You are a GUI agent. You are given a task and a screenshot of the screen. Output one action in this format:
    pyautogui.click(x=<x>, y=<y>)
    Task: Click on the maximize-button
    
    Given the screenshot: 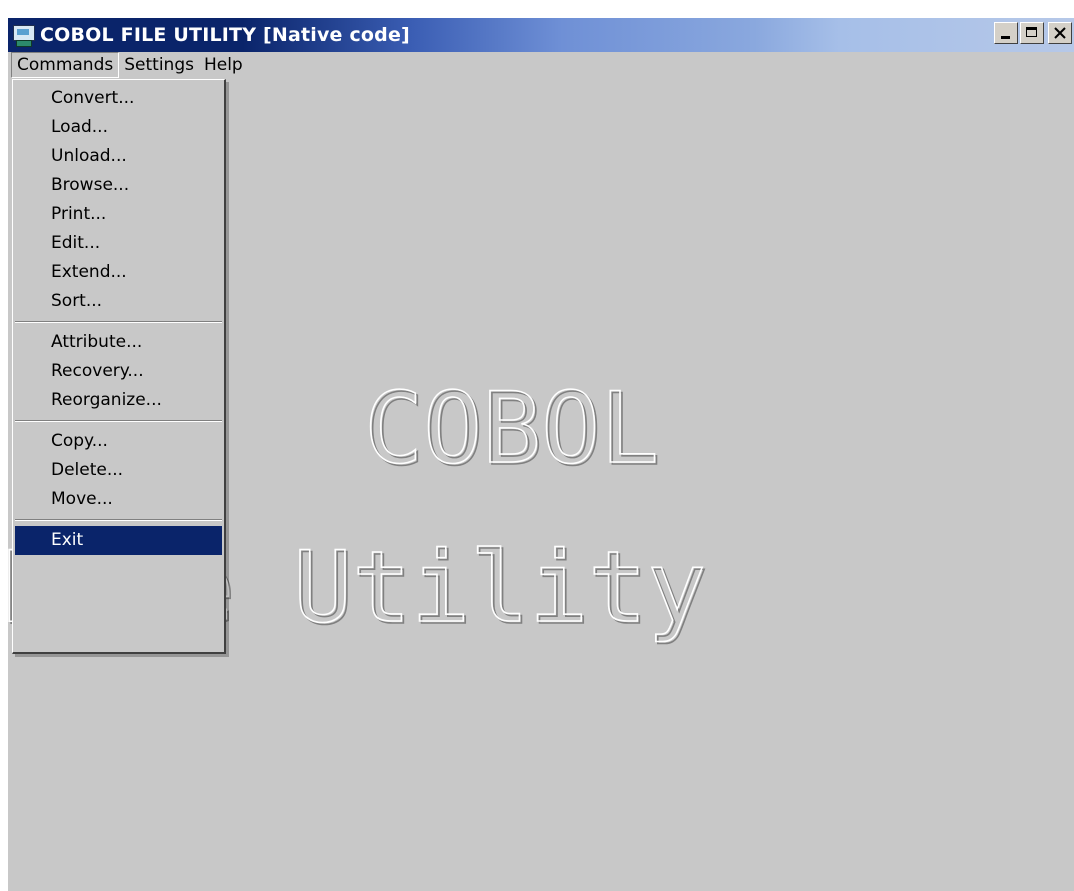 What is the action you would take?
    pyautogui.click(x=1032, y=33)
    